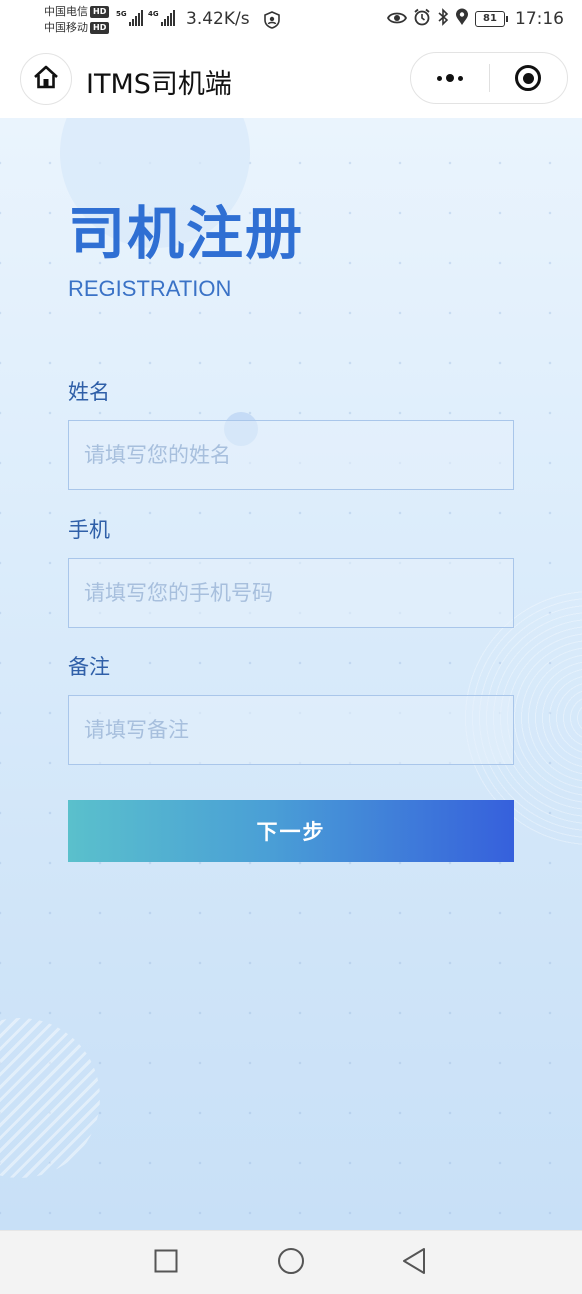 The height and width of the screenshot is (1294, 582). Describe the element at coordinates (89, 530) in the screenshot. I see `phone-label: 手机` at that location.